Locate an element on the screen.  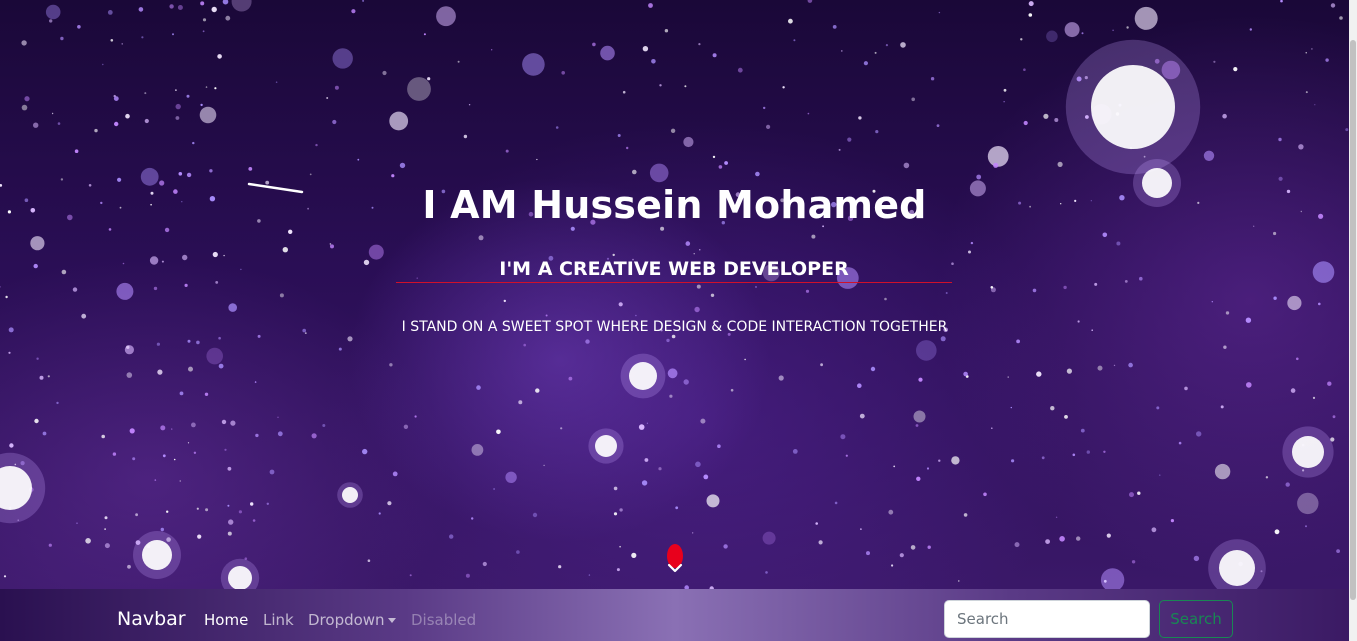
scrollbar is located at coordinates (1353, 320).